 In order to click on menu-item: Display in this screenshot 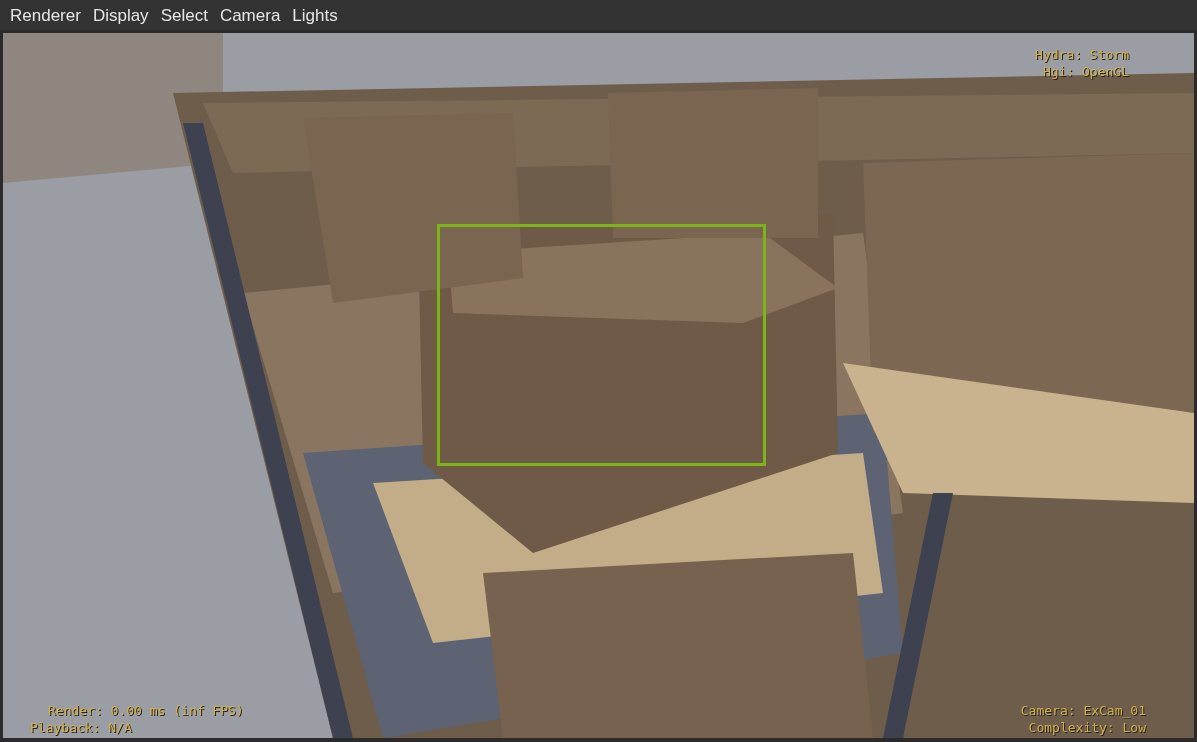, I will do `click(120, 15)`.